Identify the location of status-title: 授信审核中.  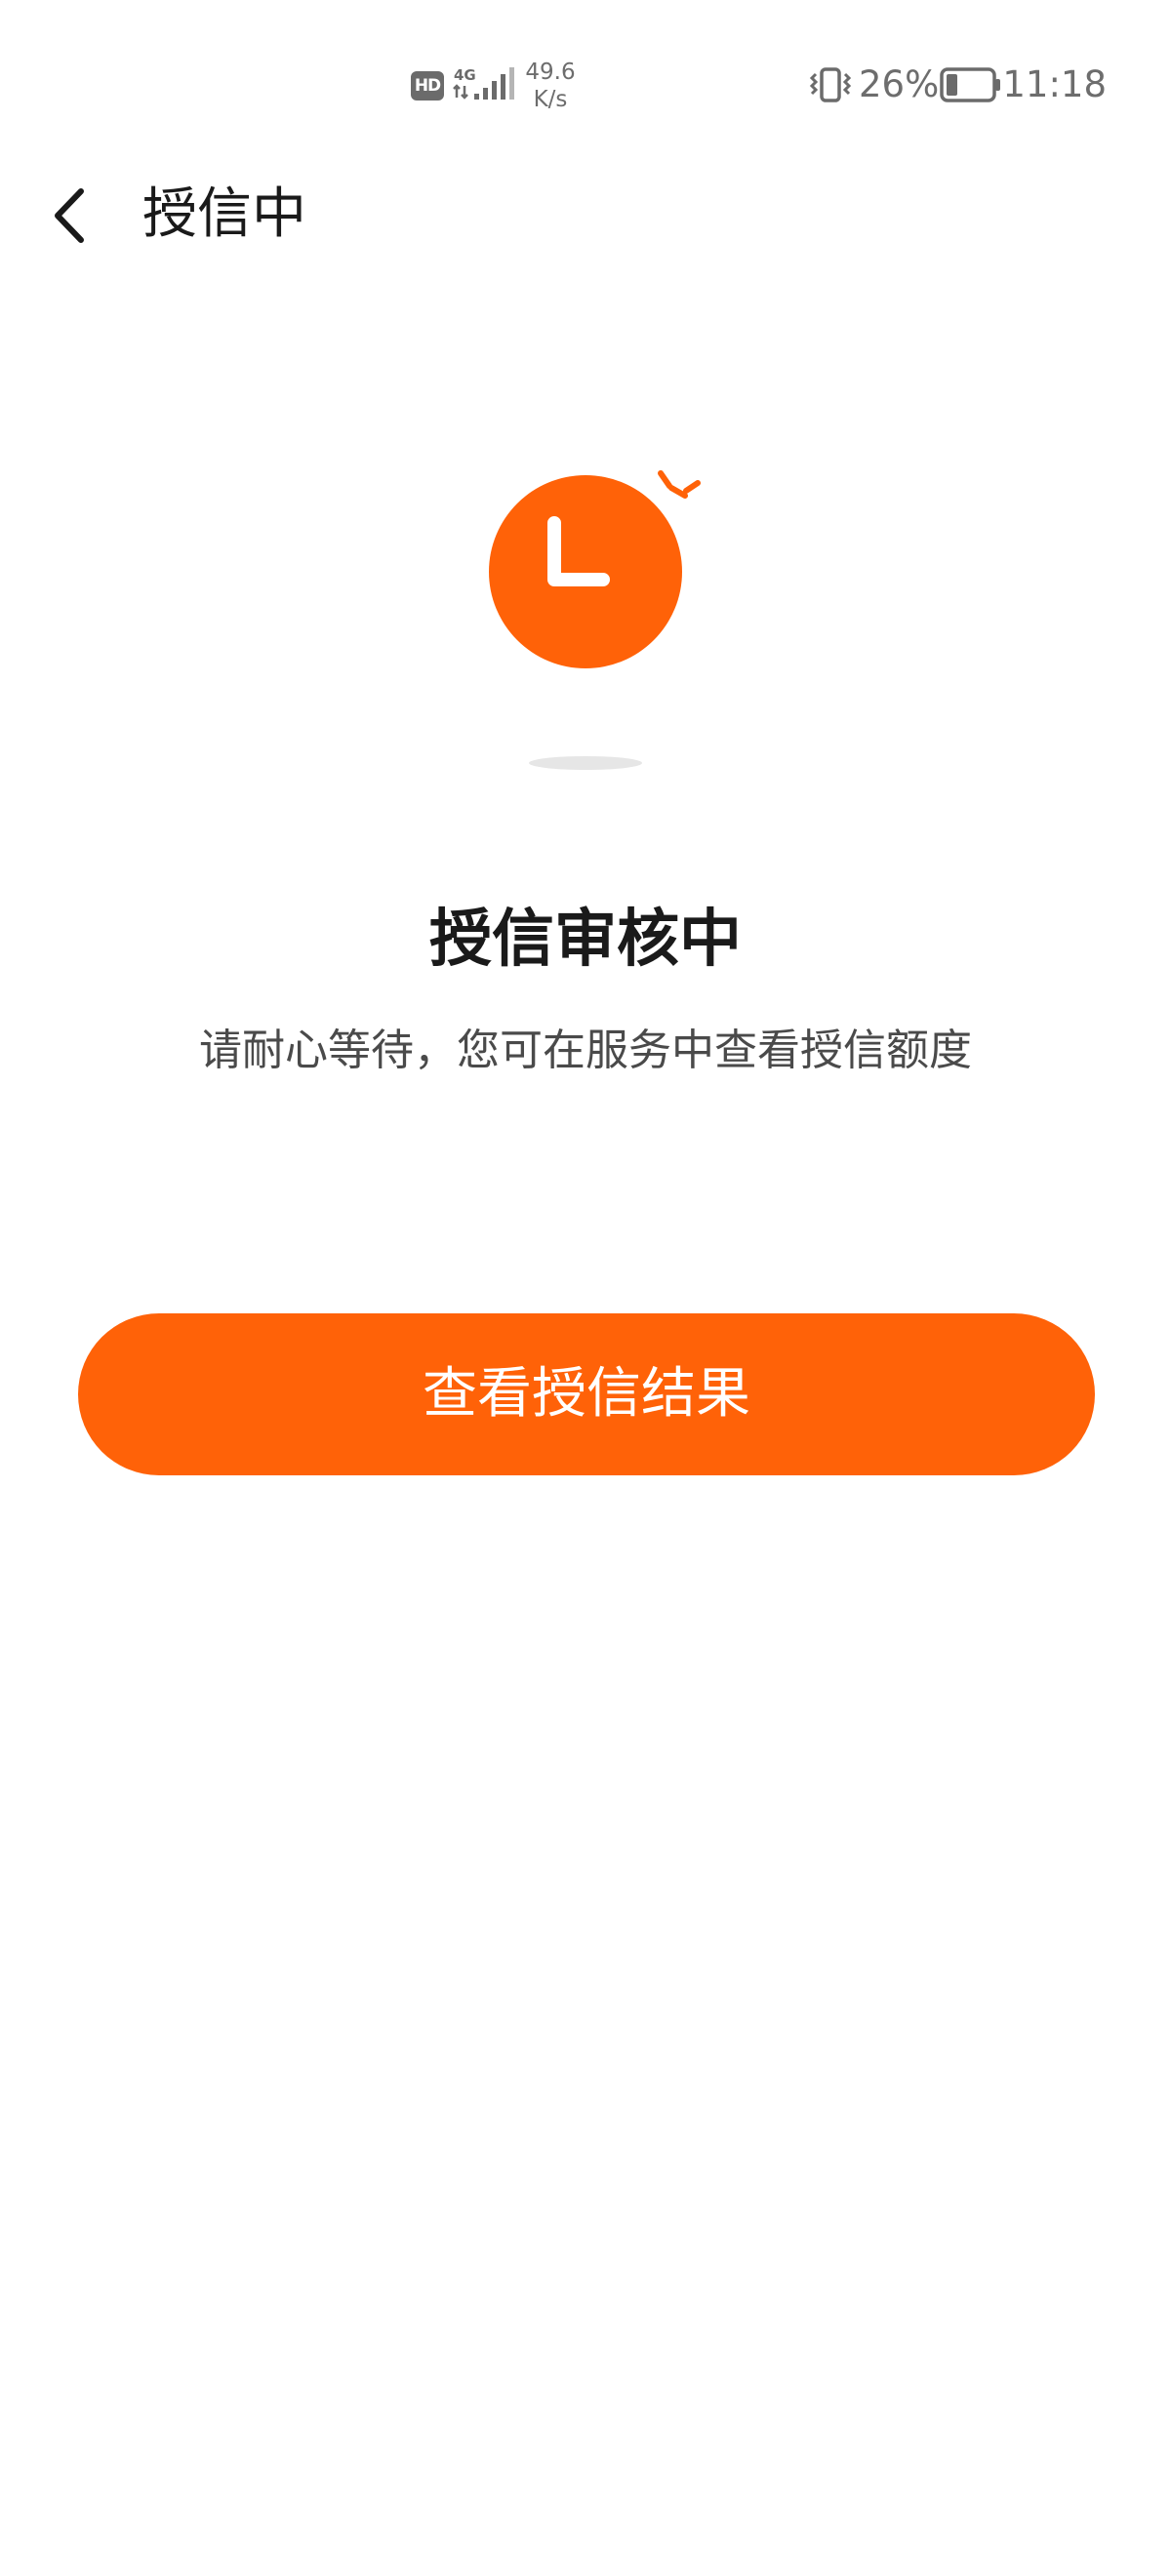
(585, 940).